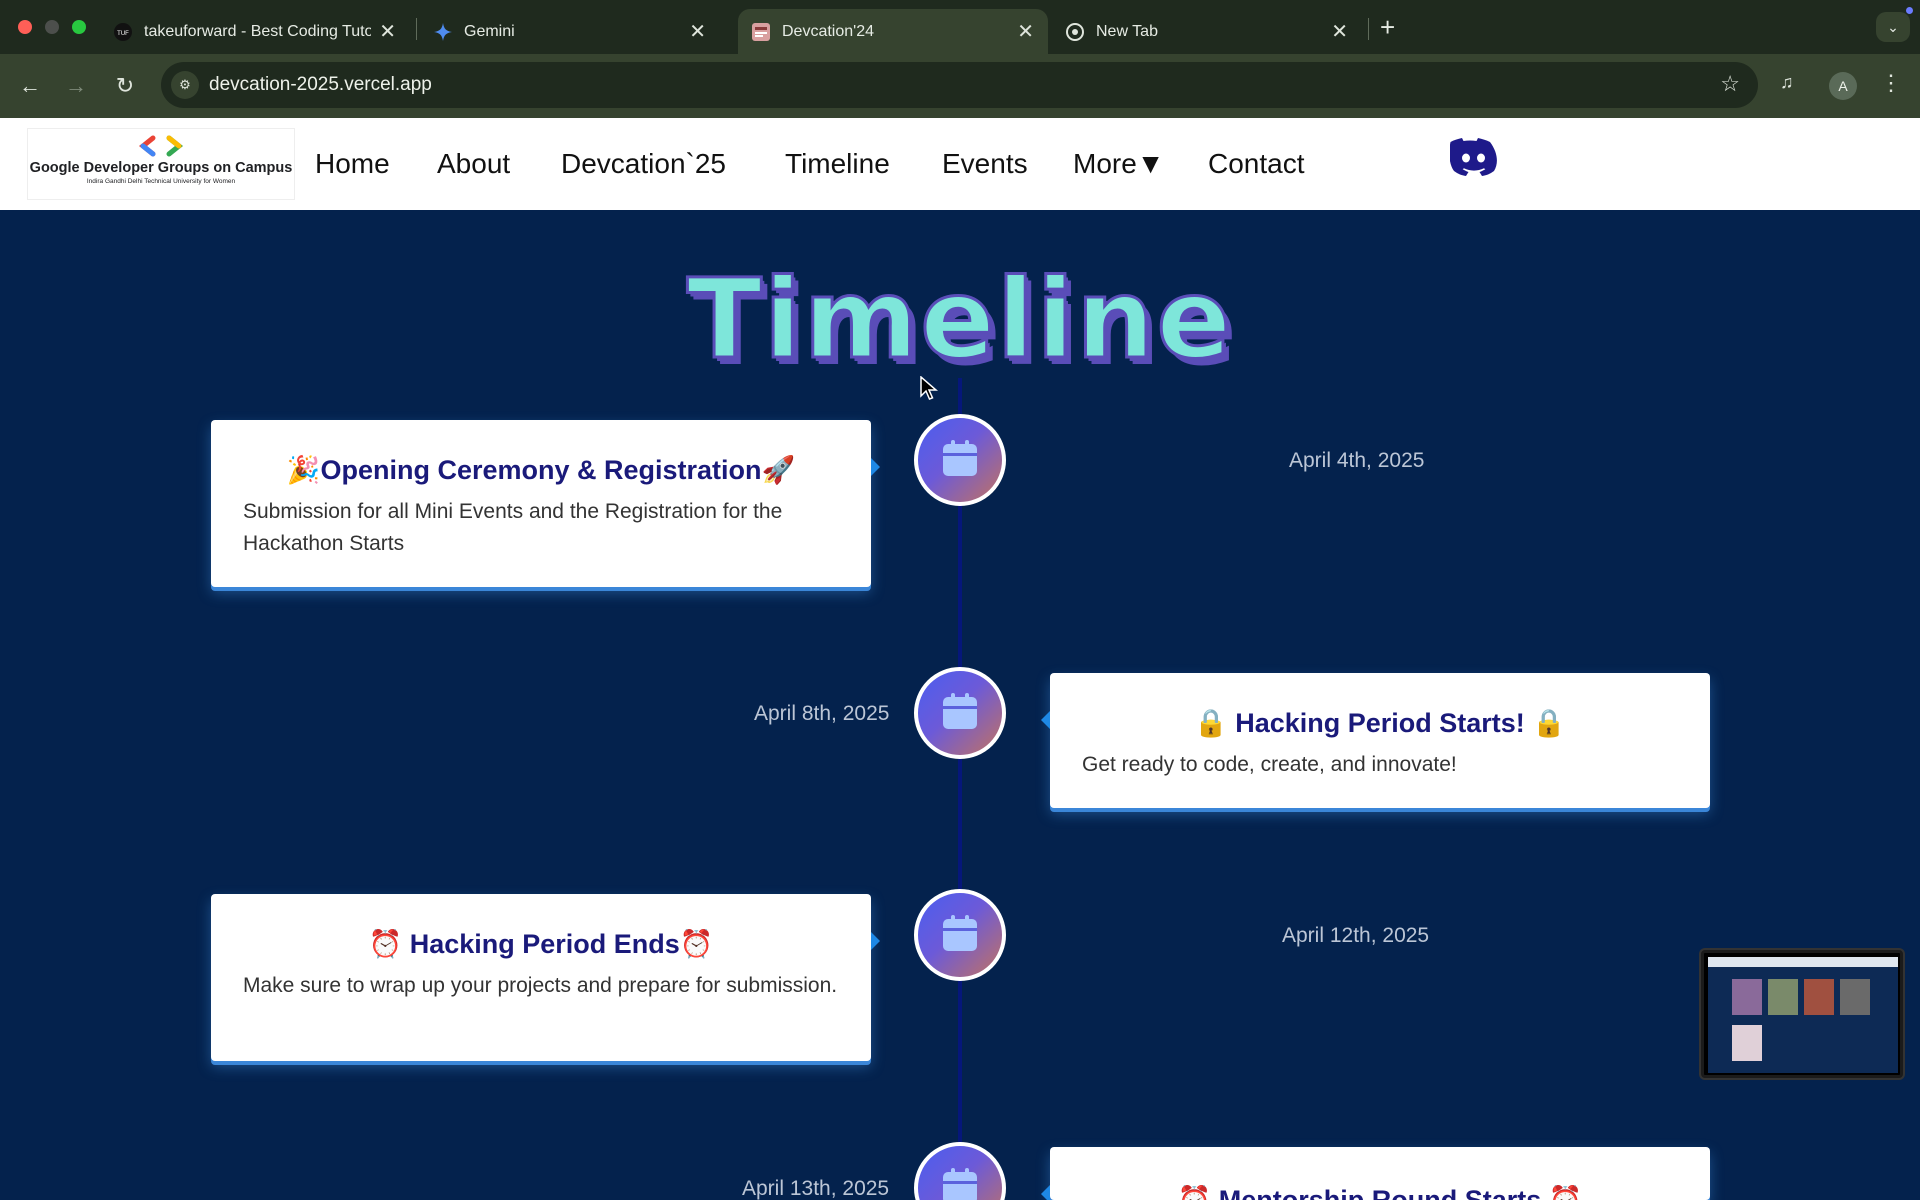 This screenshot has width=1920, height=1200. I want to click on event-date: April 4th, 2025, so click(1357, 460).